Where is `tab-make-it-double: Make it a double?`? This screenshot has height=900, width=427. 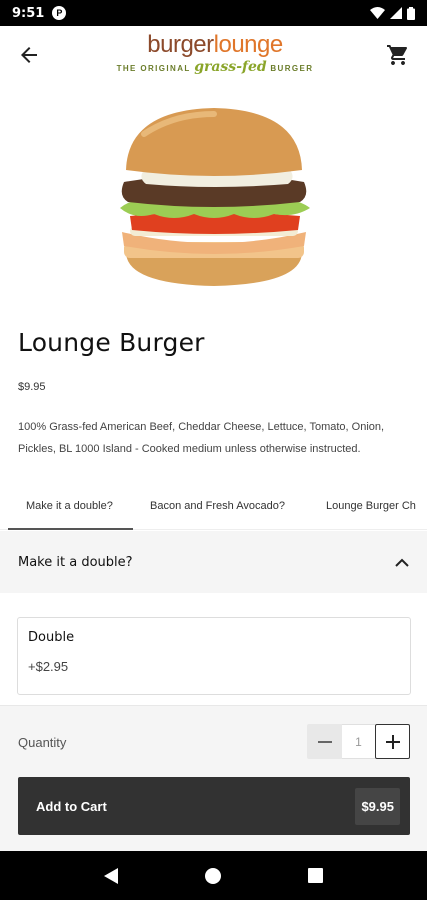 tab-make-it-double: Make it a double? is located at coordinates (69, 505).